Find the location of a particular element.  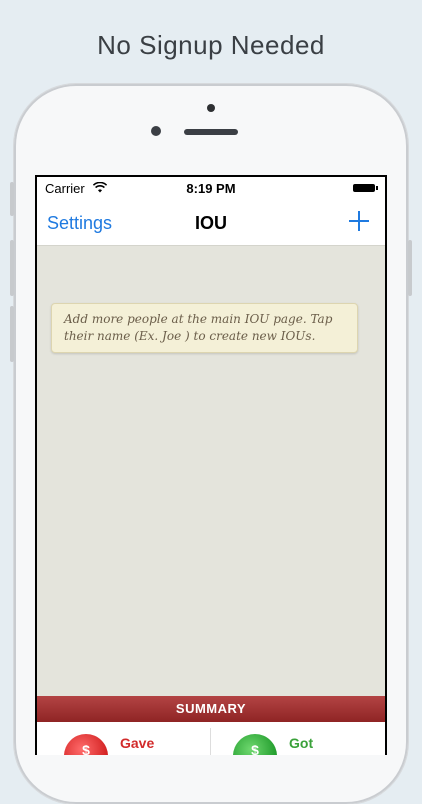

power-button is located at coordinates (410, 268).